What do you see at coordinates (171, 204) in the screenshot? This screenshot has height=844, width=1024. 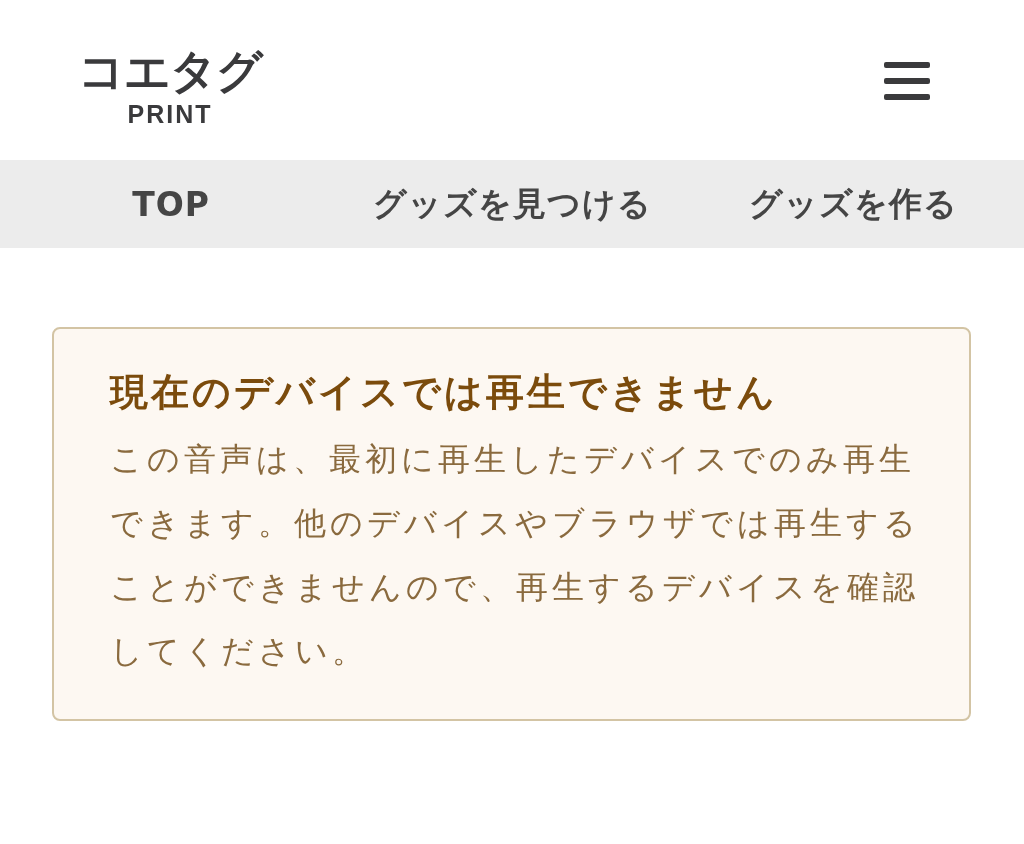 I see `nav-link: TOP` at bounding box center [171, 204].